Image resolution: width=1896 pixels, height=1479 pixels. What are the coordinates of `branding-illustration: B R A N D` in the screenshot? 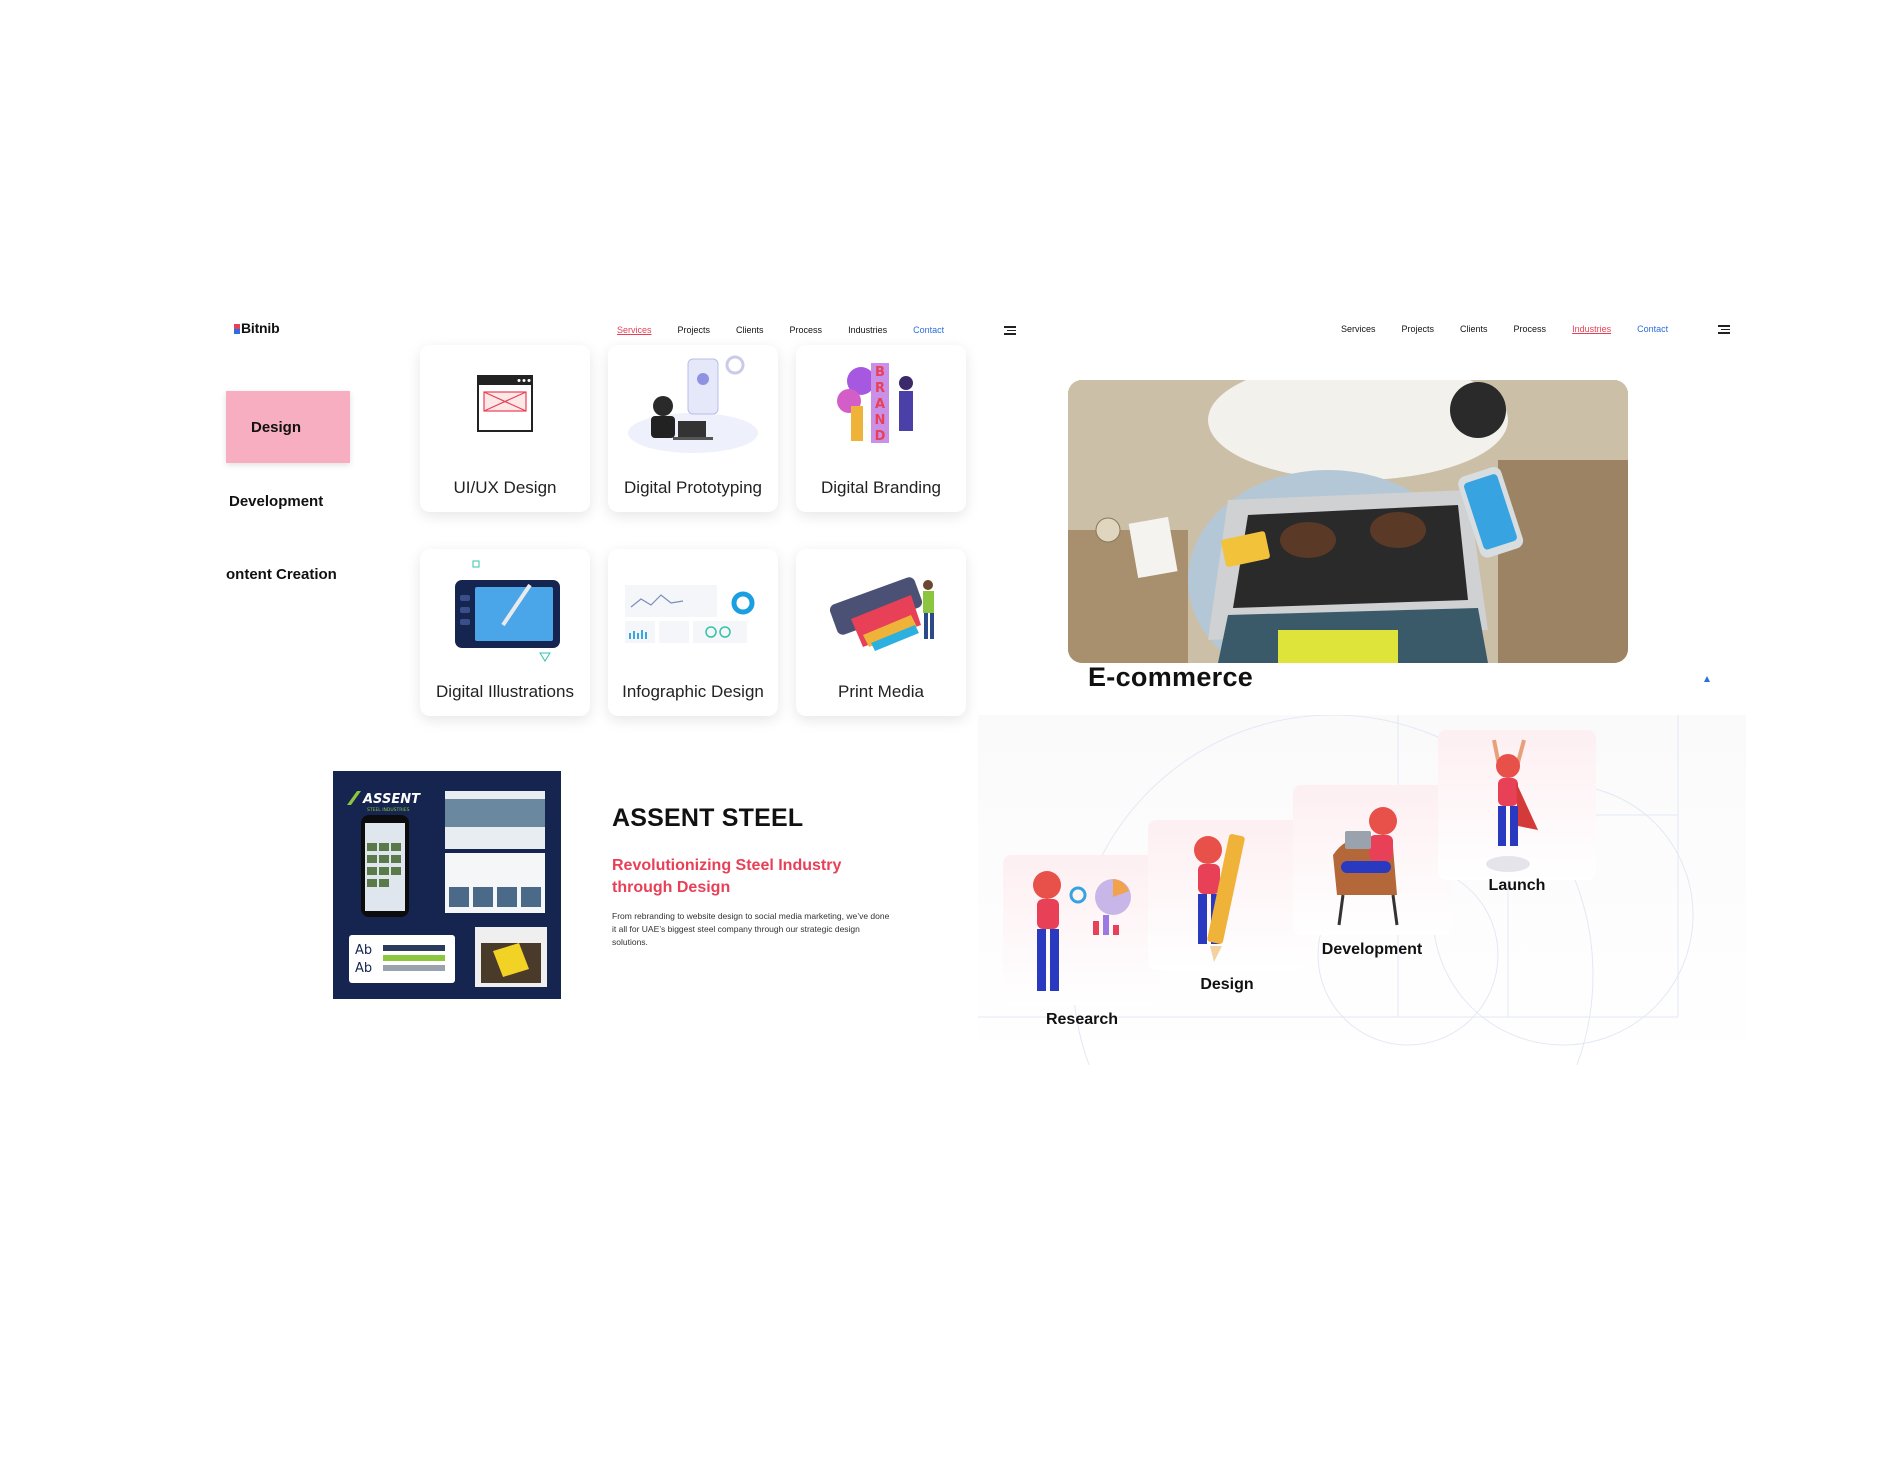 It's located at (875, 403).